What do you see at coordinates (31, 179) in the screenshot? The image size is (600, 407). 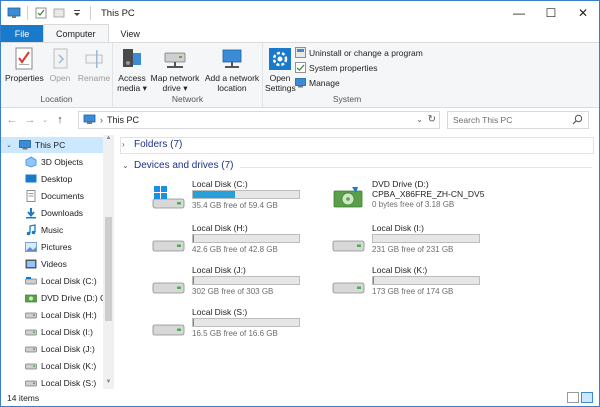 I see `desktop-icon` at bounding box center [31, 179].